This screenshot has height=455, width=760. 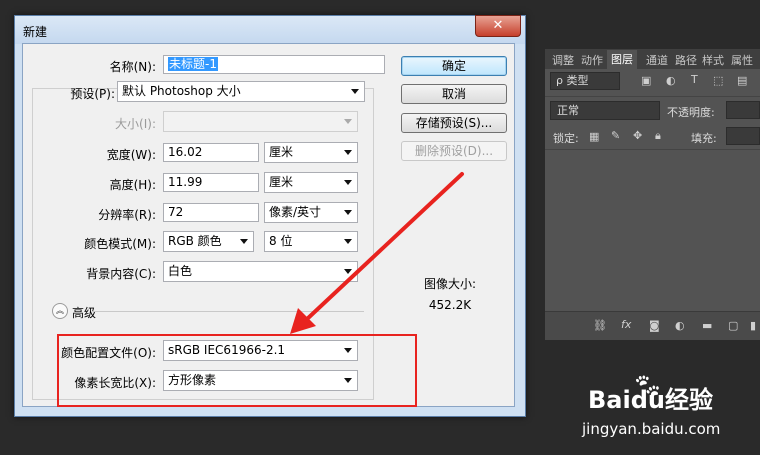 I want to click on blend-mode-select: 正常, so click(x=605, y=110).